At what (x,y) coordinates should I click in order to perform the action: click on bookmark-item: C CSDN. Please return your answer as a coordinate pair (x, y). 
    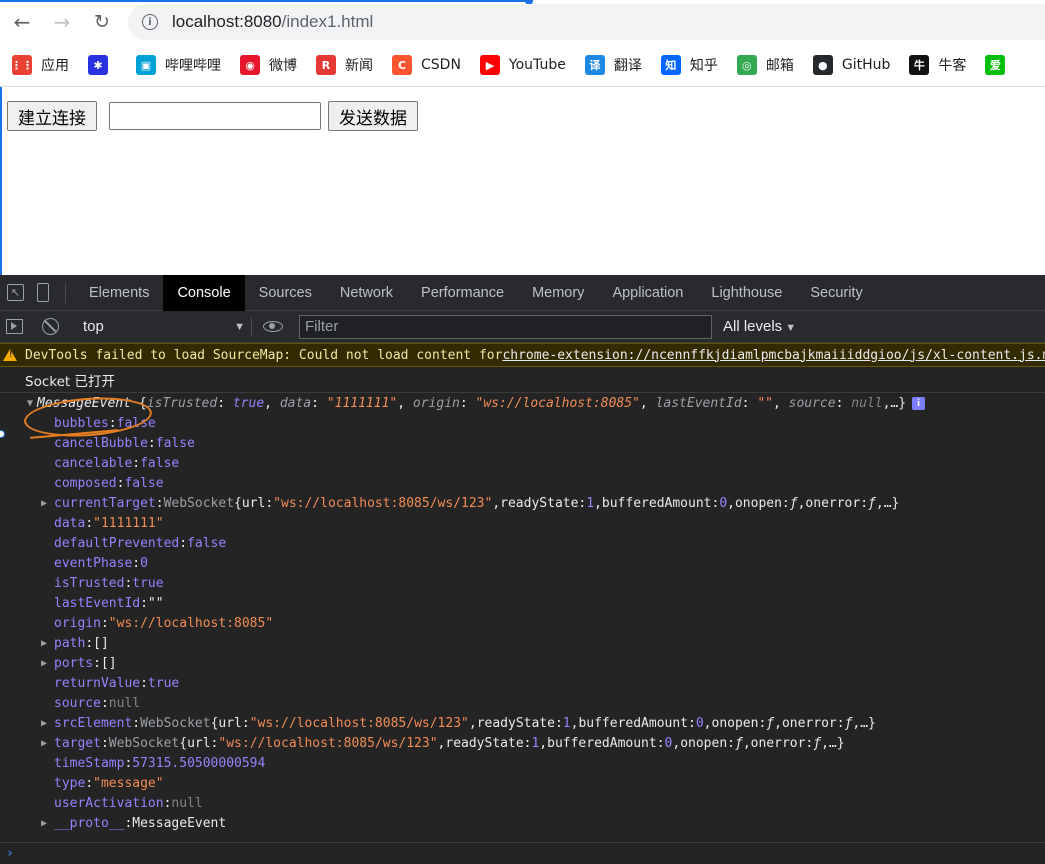
    Looking at the image, I should click on (426, 65).